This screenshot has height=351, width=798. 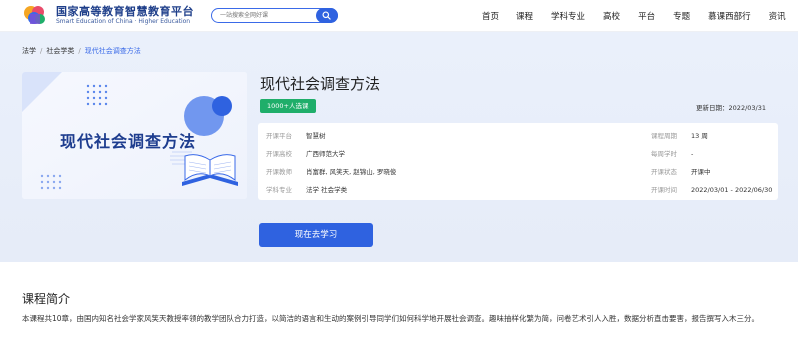 I want to click on nav-disciplines: 学科专业, so click(x=568, y=16).